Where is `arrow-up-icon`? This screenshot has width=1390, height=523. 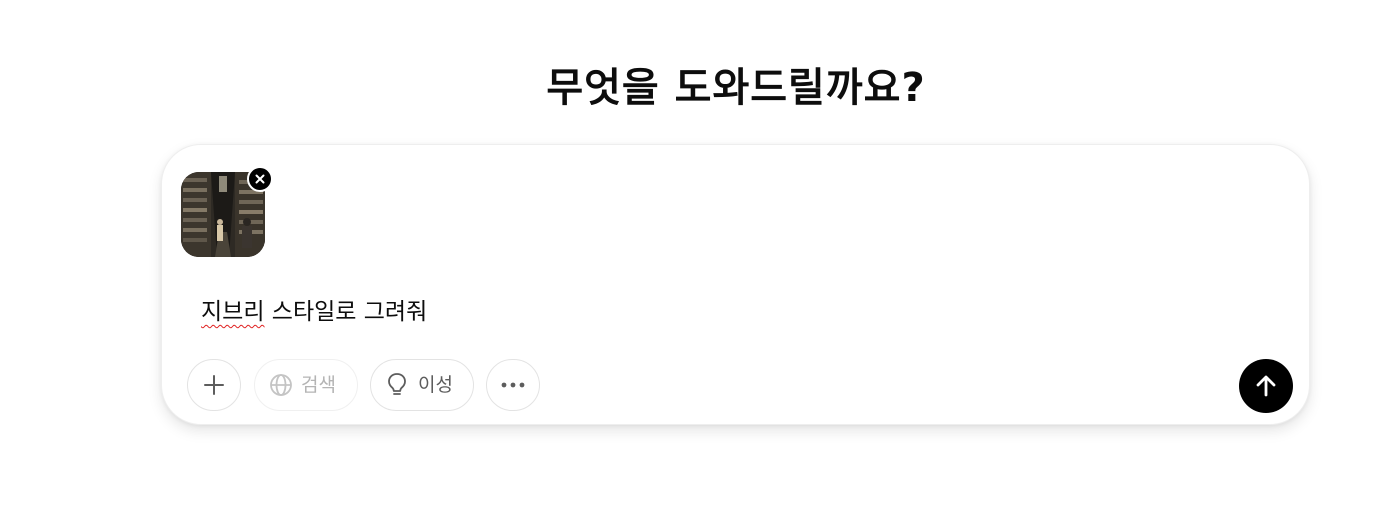 arrow-up-icon is located at coordinates (1266, 386).